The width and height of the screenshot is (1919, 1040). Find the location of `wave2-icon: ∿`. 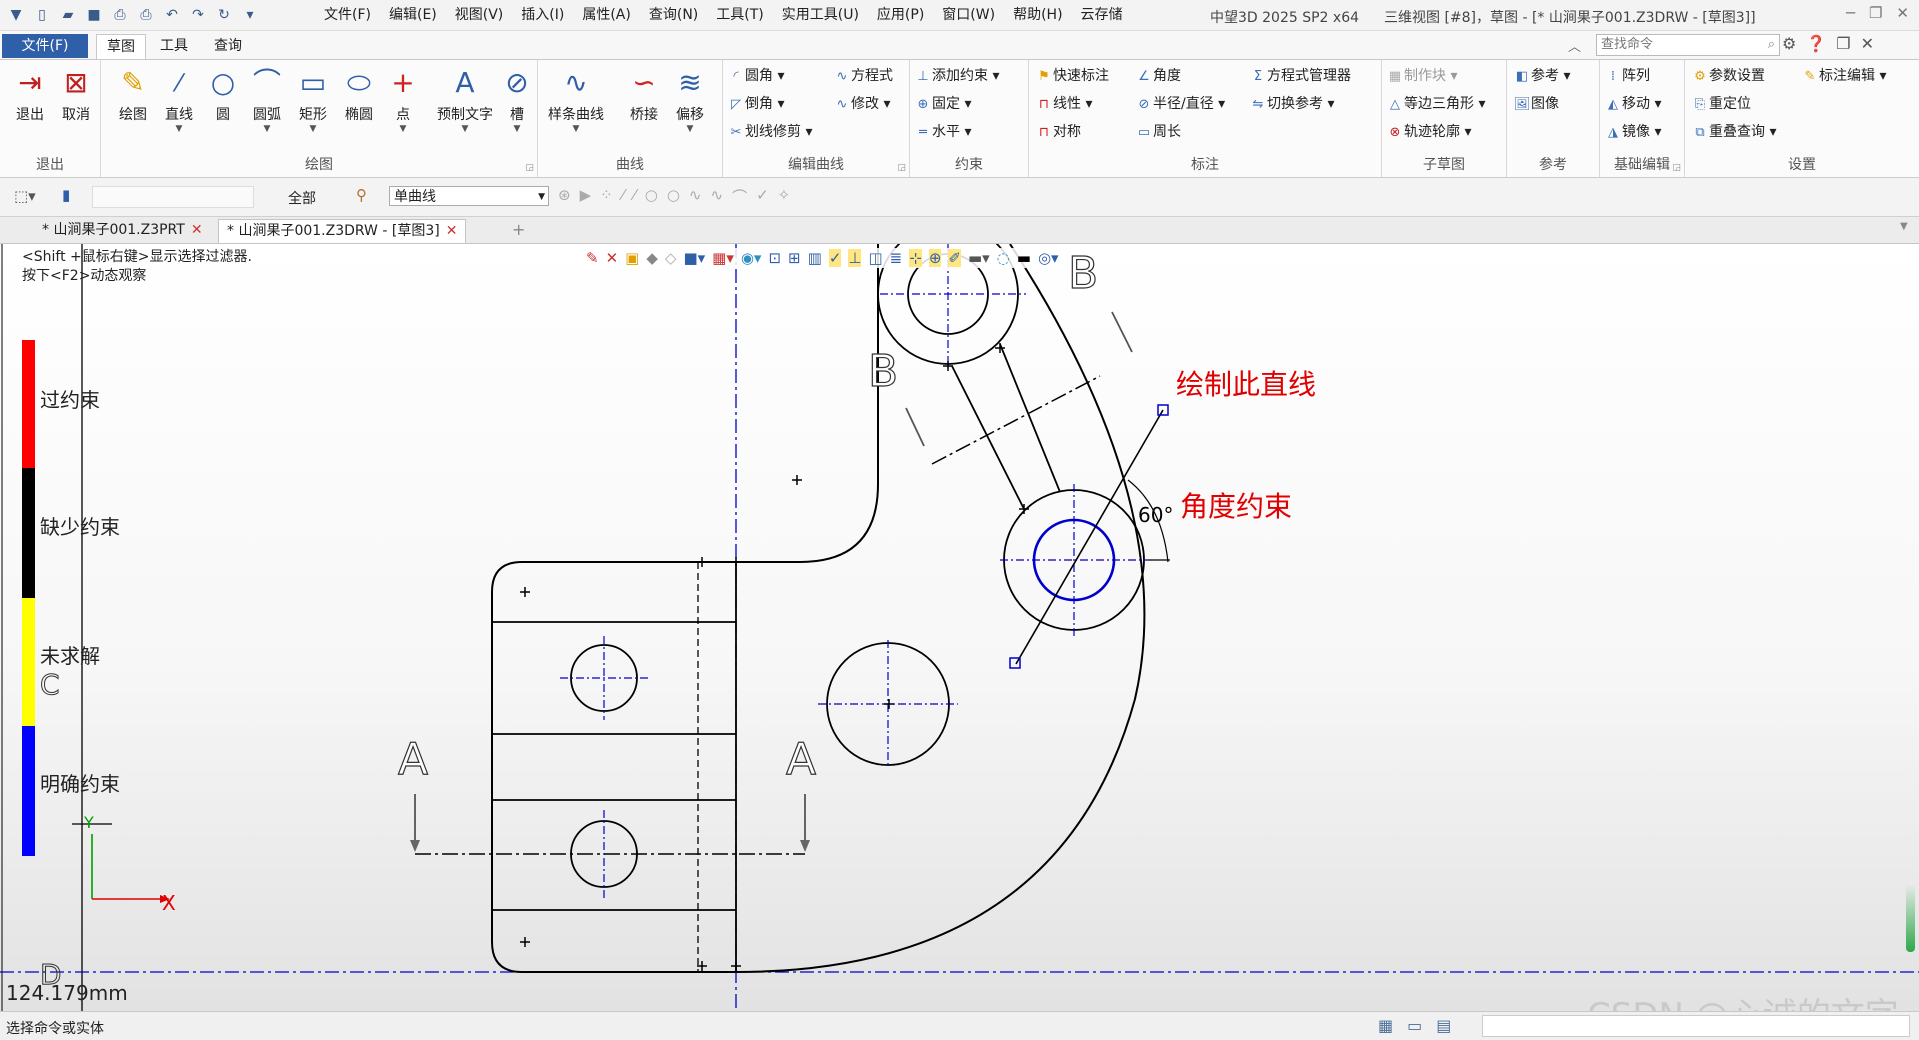

wave2-icon: ∿ is located at coordinates (717, 196).